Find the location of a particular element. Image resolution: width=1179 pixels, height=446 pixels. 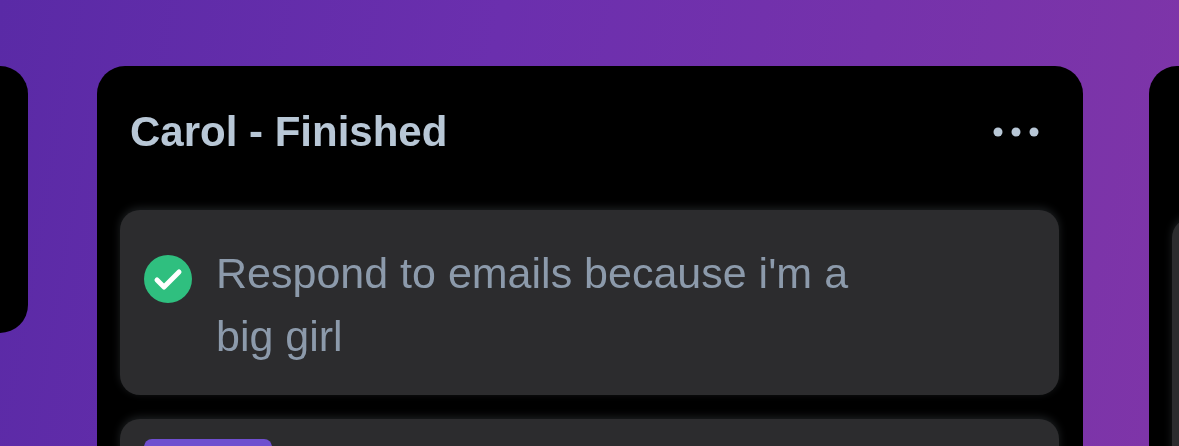

check-icon is located at coordinates (168, 279).